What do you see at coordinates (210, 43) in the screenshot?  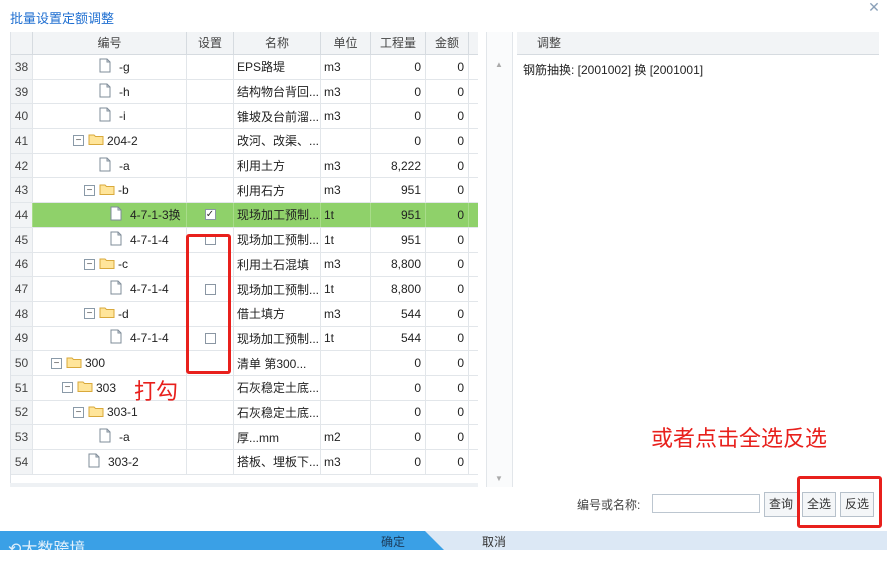 I see `header-set: 设置` at bounding box center [210, 43].